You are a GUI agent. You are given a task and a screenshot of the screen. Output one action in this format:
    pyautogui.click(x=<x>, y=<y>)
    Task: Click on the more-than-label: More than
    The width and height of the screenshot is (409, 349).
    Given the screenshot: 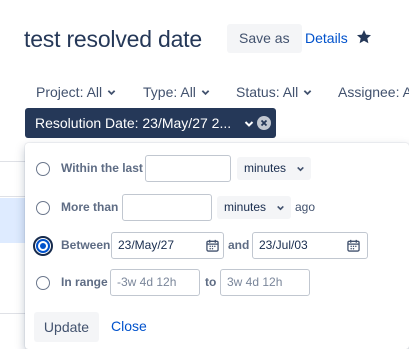 What is the action you would take?
    pyautogui.click(x=90, y=207)
    